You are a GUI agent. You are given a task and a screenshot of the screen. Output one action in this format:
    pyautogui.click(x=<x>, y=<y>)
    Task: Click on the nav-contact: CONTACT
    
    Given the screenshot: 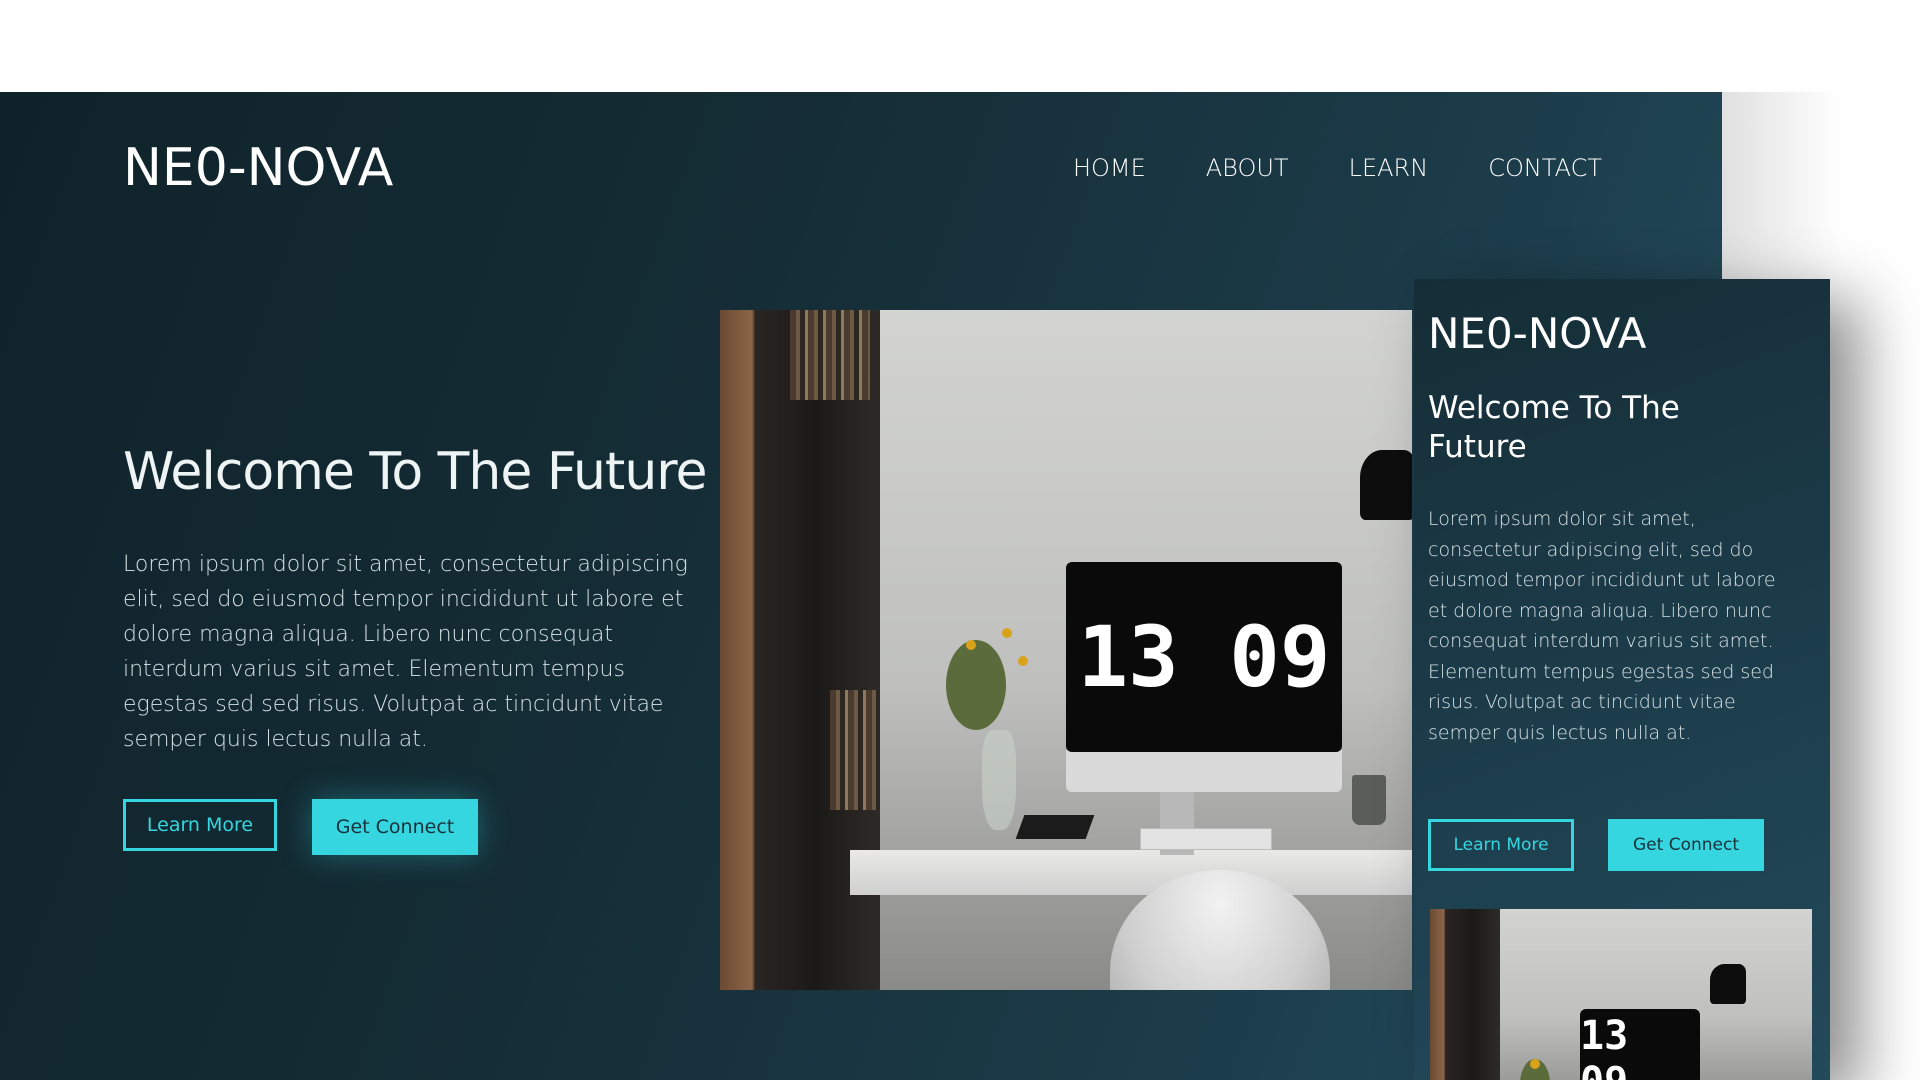 What is the action you would take?
    pyautogui.click(x=1545, y=168)
    